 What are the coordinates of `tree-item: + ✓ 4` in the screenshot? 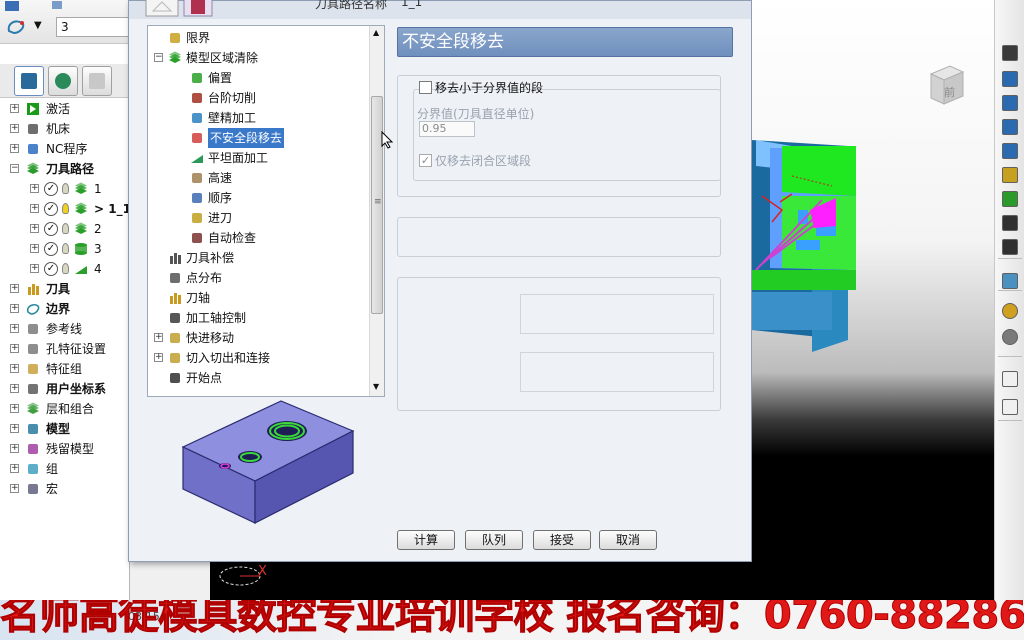 It's located at (65, 269).